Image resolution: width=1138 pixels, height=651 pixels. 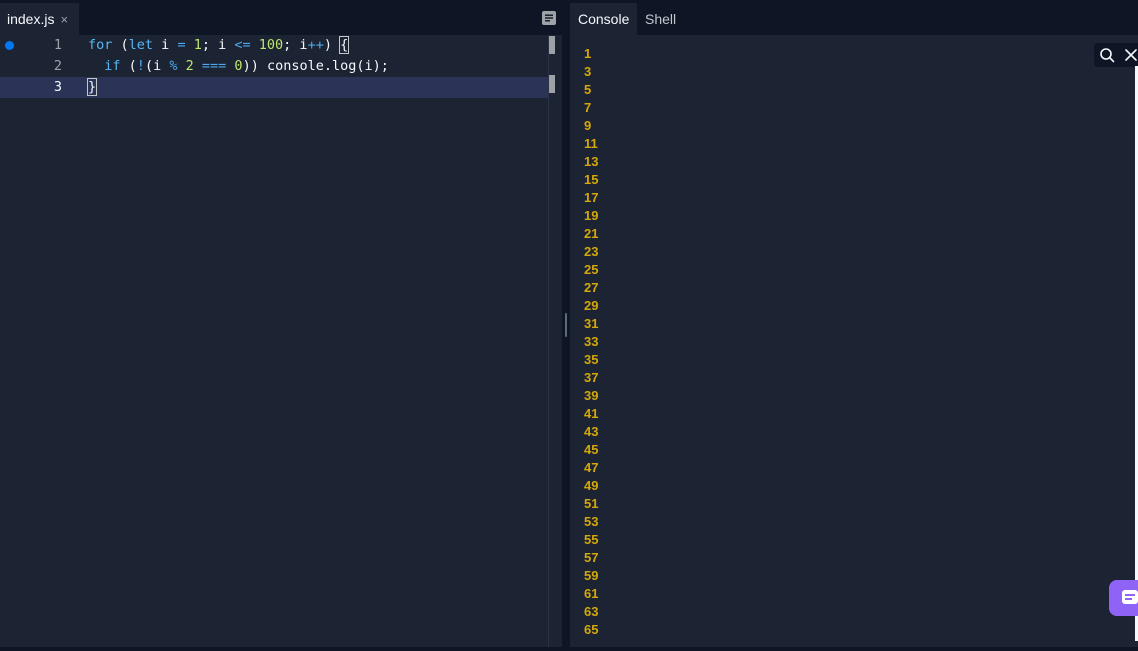 I want to click on editor-scrollbar-track, so click(x=548, y=341).